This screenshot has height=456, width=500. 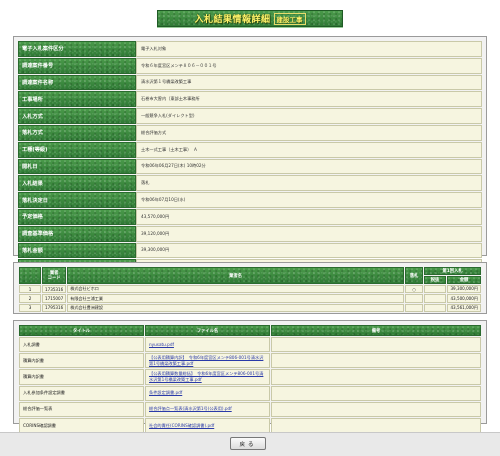 What do you see at coordinates (309, 233) in the screenshot?
I see `detail-value: 39,120,000円` at bounding box center [309, 233].